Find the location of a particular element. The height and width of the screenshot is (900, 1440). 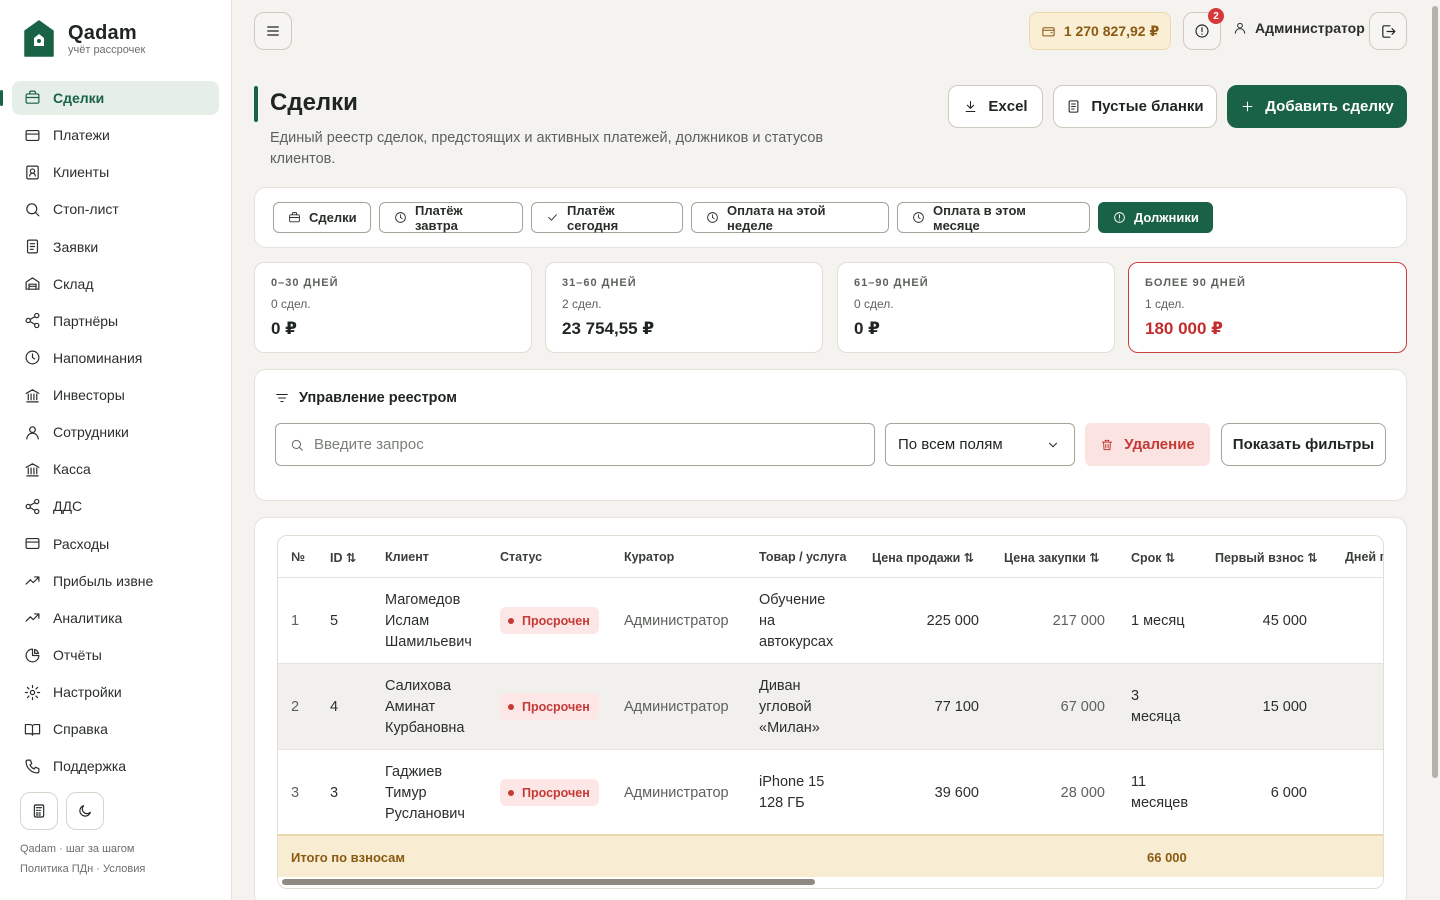

calculator-icon is located at coordinates (39, 811).